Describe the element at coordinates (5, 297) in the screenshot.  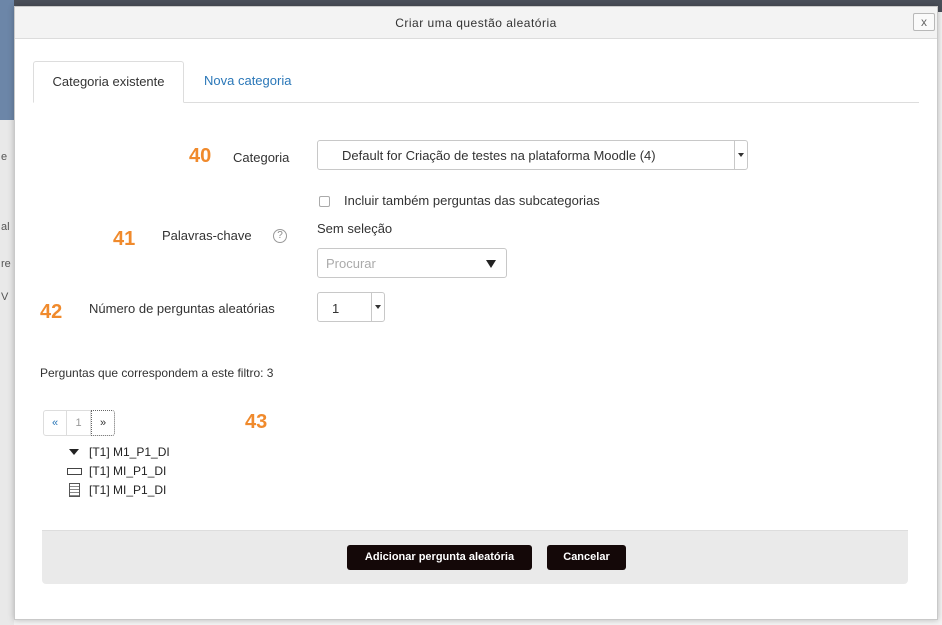
I see `background-text-fragment: V` at that location.